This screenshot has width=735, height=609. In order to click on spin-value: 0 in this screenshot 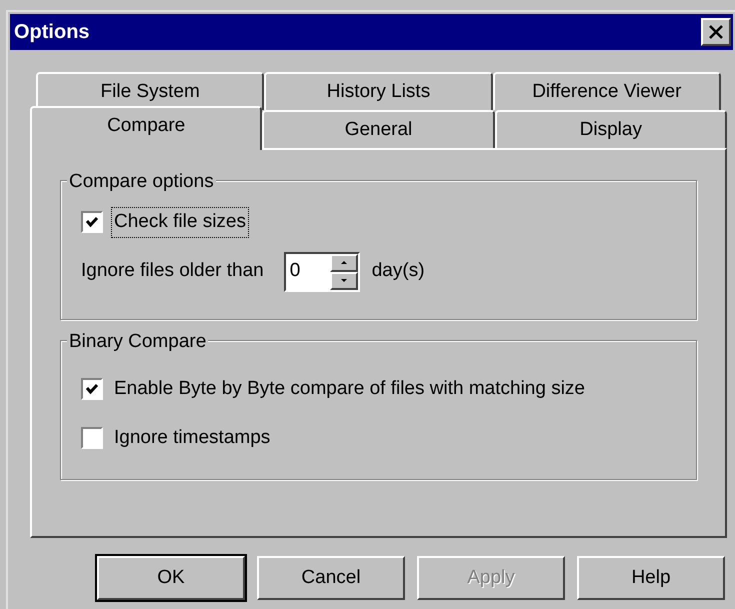, I will do `click(295, 271)`.